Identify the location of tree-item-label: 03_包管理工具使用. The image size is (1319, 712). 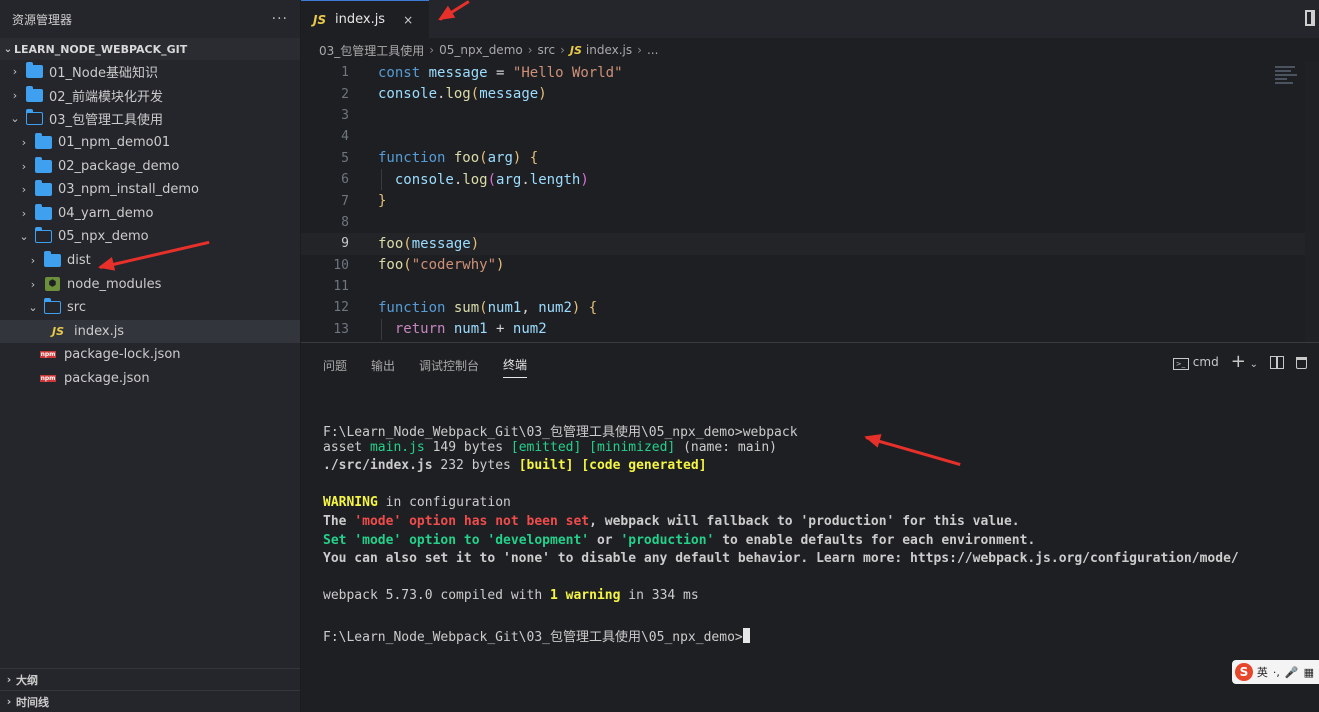
(106, 121).